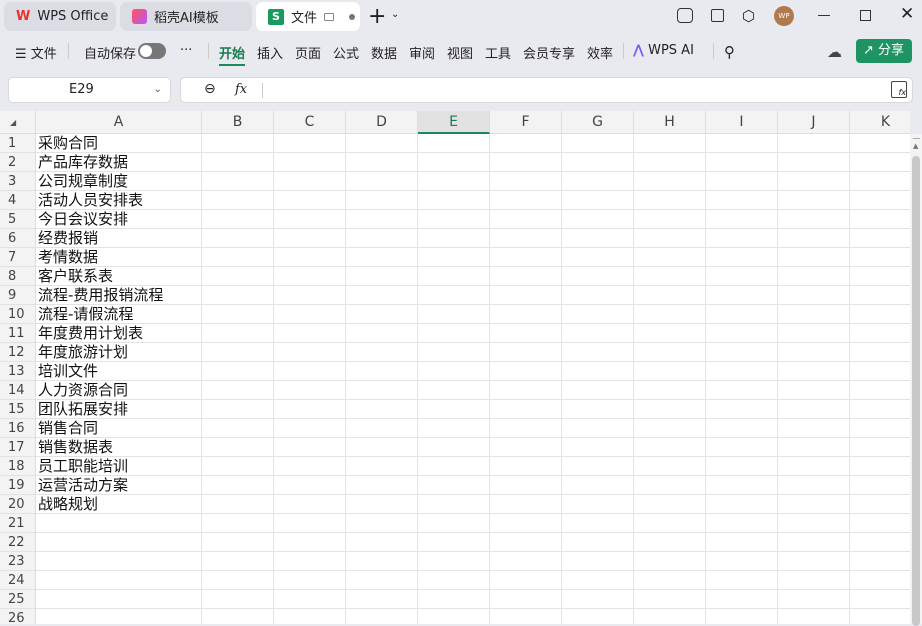 This screenshot has height=626, width=922. I want to click on scrollbar-thumb, so click(916, 391).